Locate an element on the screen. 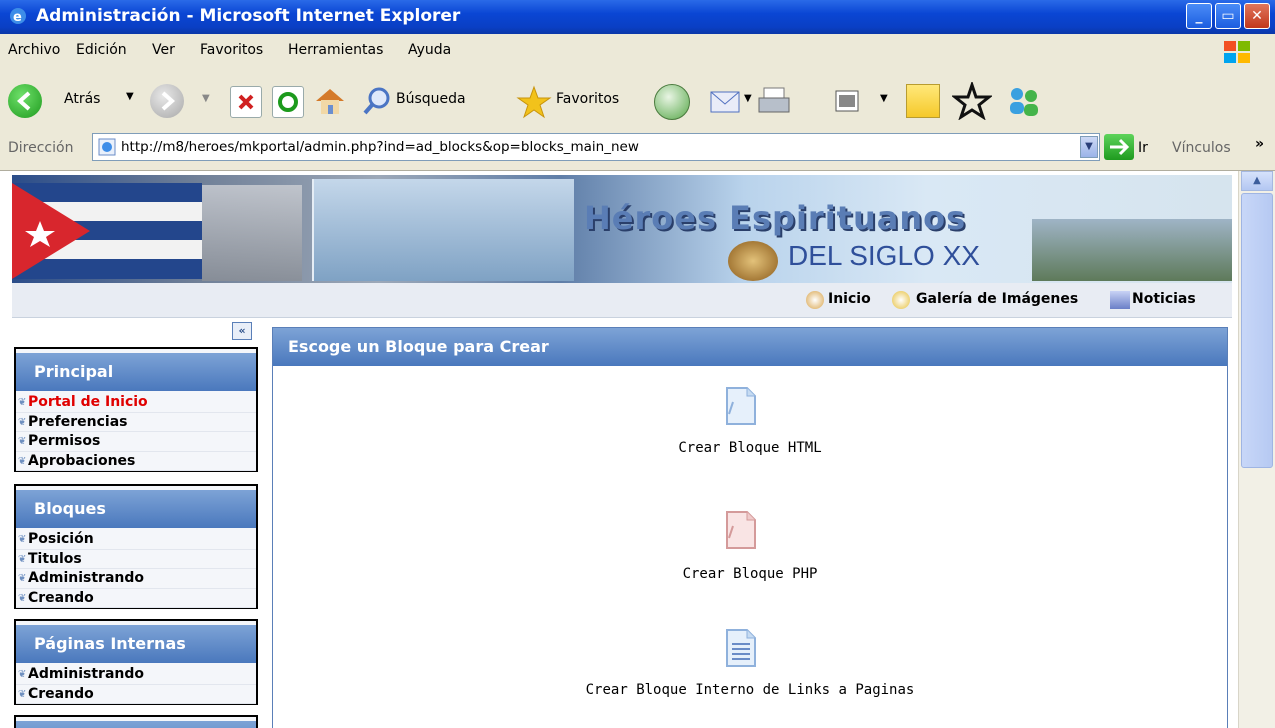  maximize-button: ▭ is located at coordinates (1228, 16).